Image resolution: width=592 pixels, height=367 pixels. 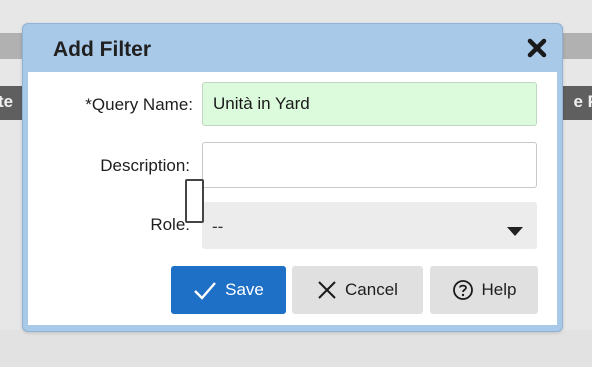 I want to click on query-name-label: *Query Name:, so click(x=139, y=104).